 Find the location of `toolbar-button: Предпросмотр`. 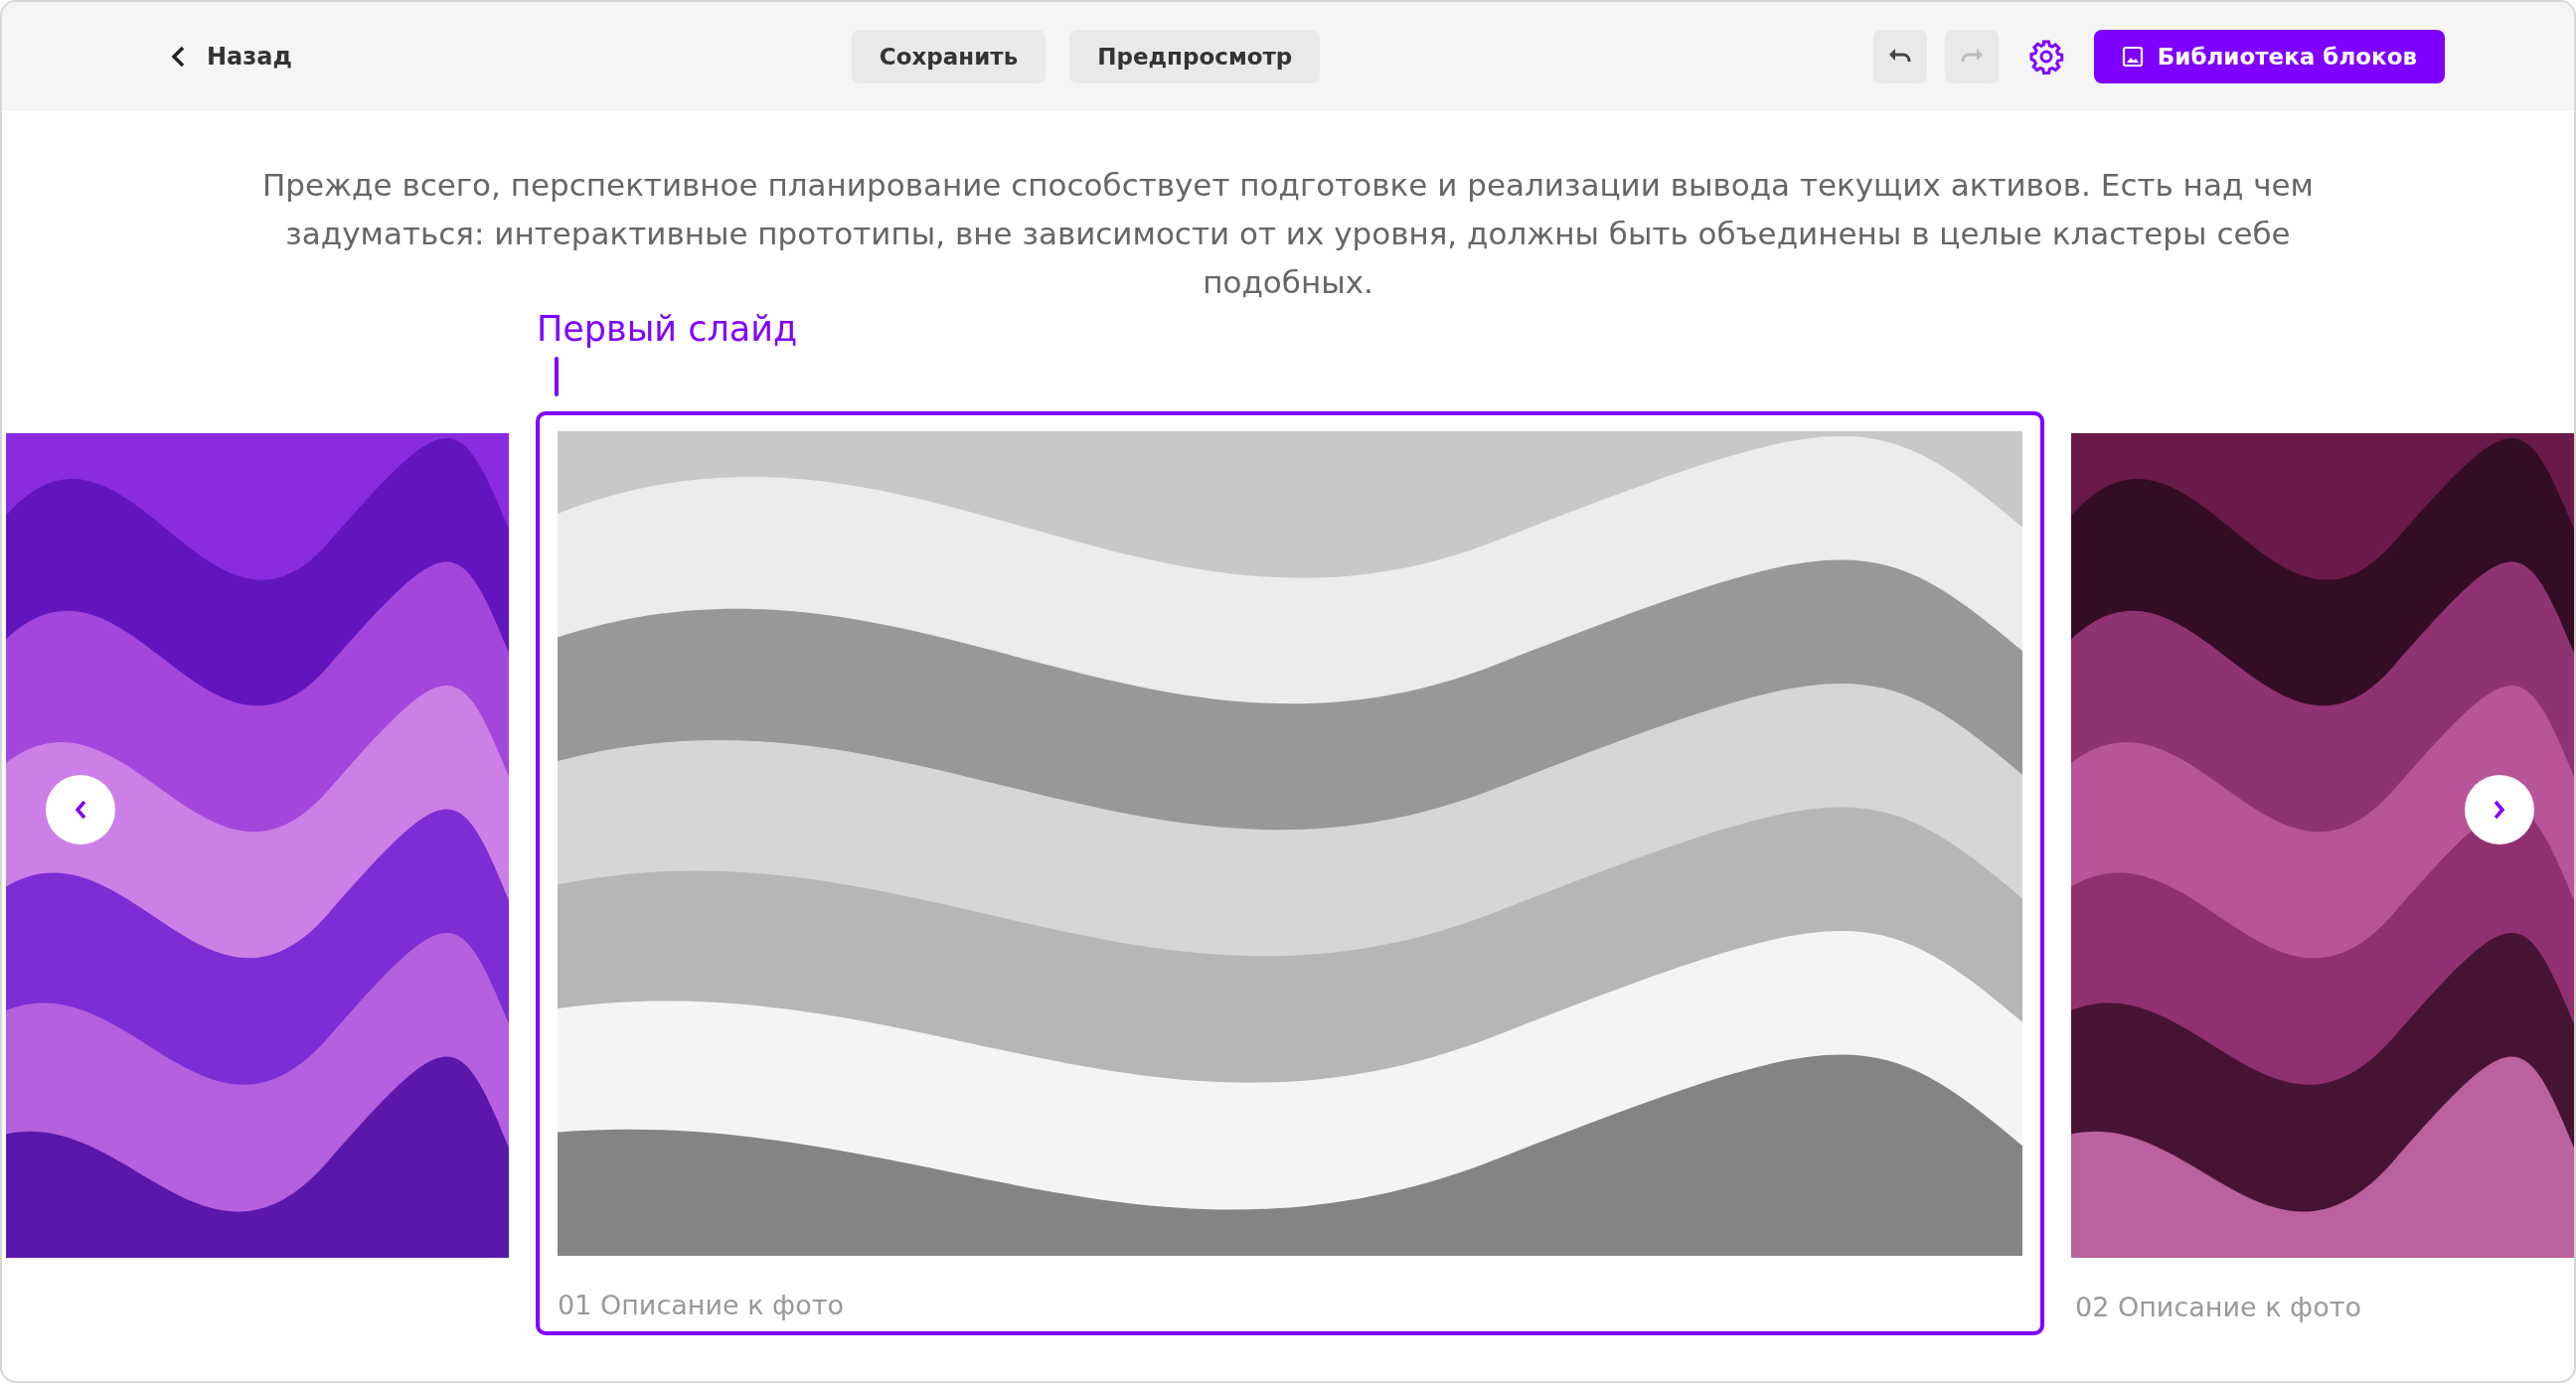

toolbar-button: Предпросмотр is located at coordinates (1195, 57).